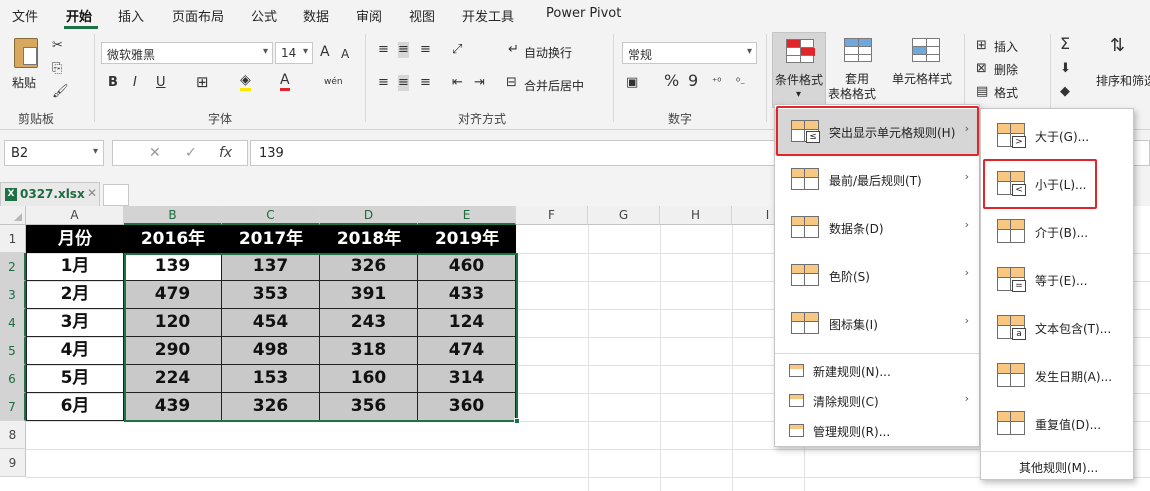  I want to click on table-cell: 290, so click(173, 351).